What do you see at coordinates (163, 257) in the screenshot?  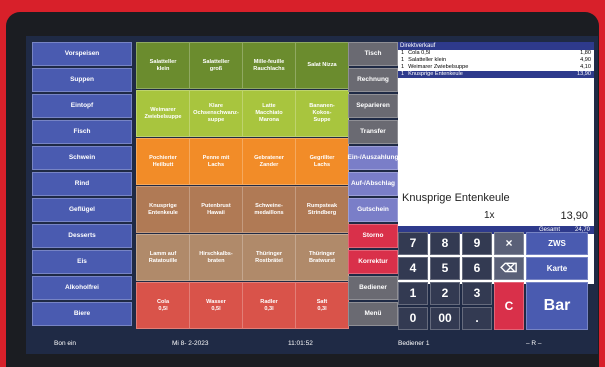 I see `product-button: Lamm auf Ratatouille` at bounding box center [163, 257].